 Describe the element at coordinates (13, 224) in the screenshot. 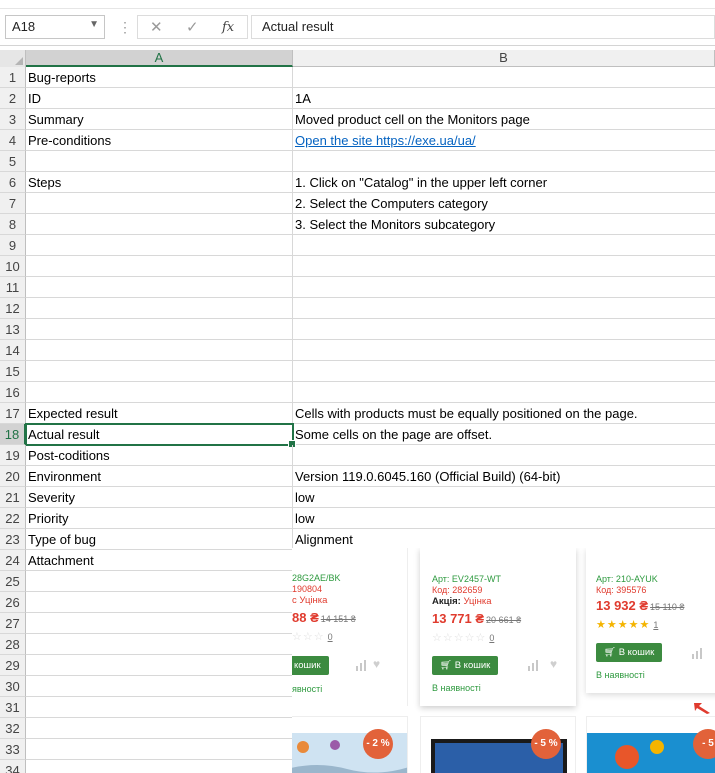

I see `row-header: 8` at that location.